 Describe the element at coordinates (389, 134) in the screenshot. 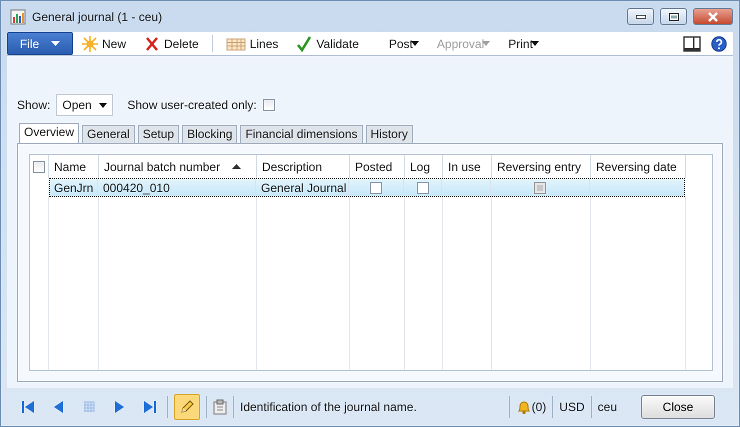

I see `tab: History` at that location.